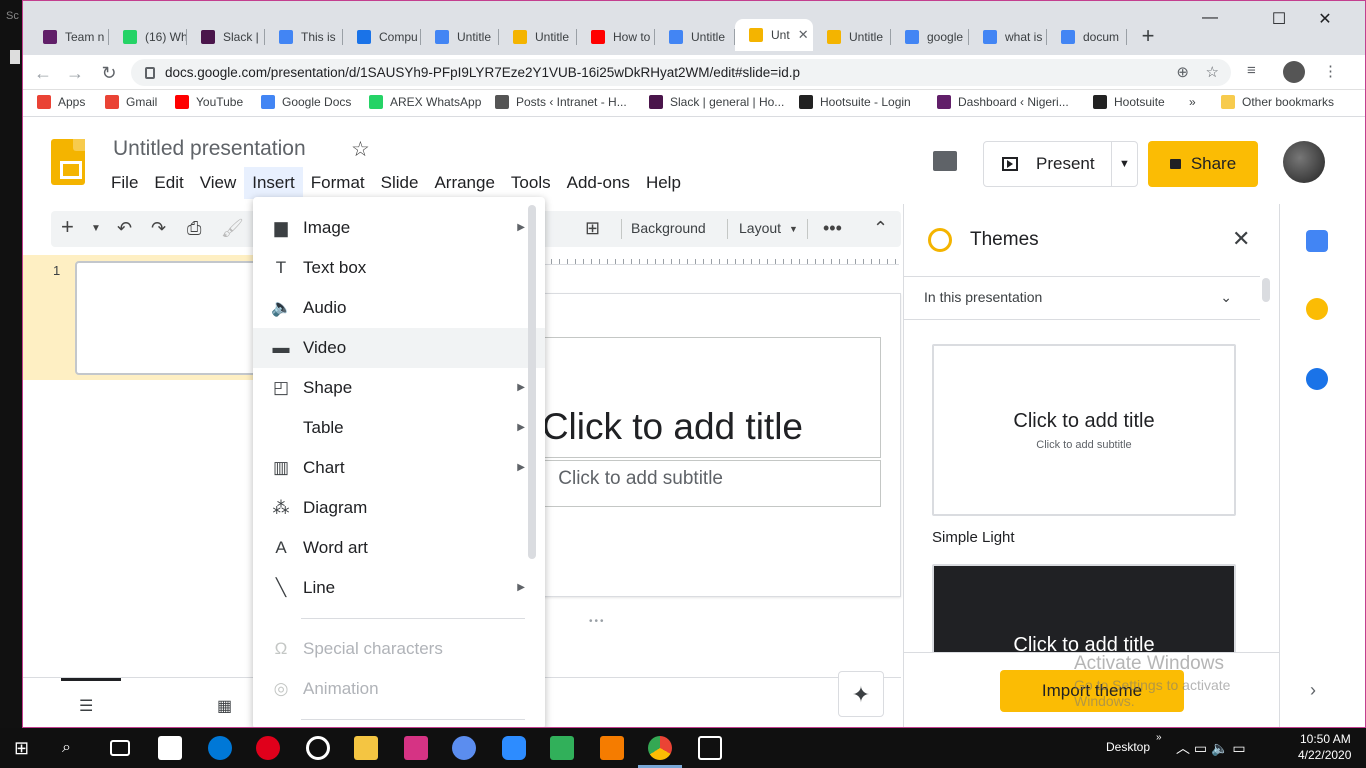  What do you see at coordinates (268, 748) in the screenshot?
I see `opera-icon` at bounding box center [268, 748].